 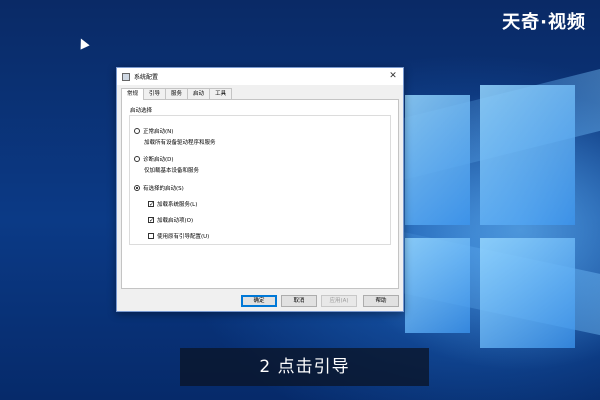 What do you see at coordinates (221, 93) in the screenshot?
I see `tab-tools: 工具` at bounding box center [221, 93].